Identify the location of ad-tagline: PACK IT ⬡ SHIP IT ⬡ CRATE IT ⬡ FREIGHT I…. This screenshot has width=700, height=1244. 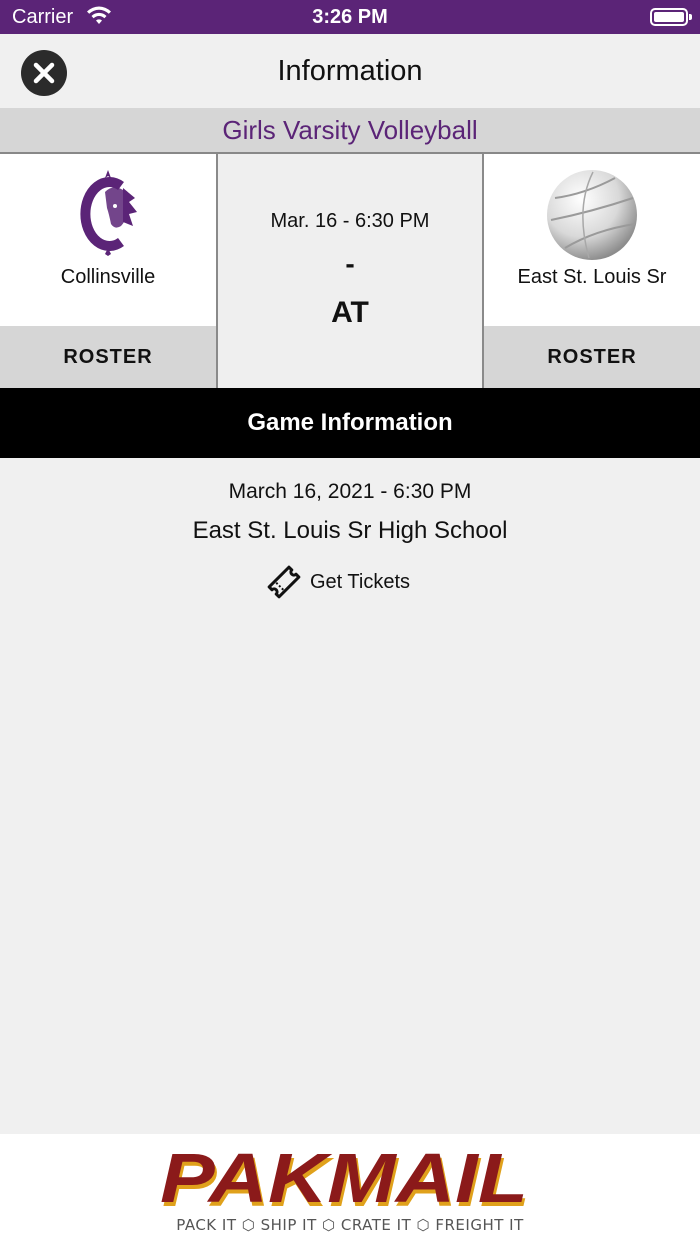
(350, 1225).